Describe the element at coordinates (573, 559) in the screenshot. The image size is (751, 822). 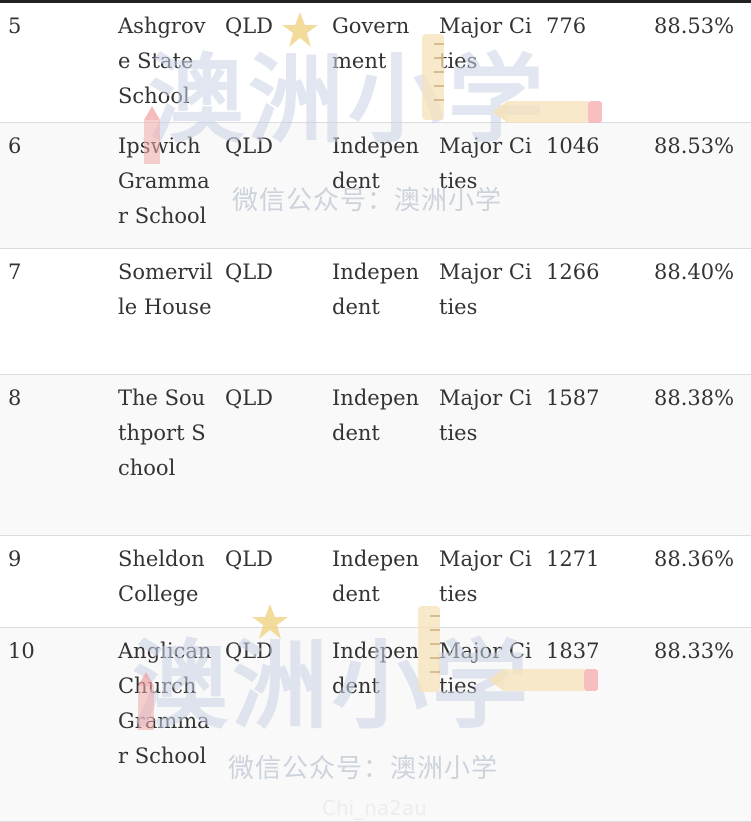
I see `enrolment-cell: 1271` at that location.